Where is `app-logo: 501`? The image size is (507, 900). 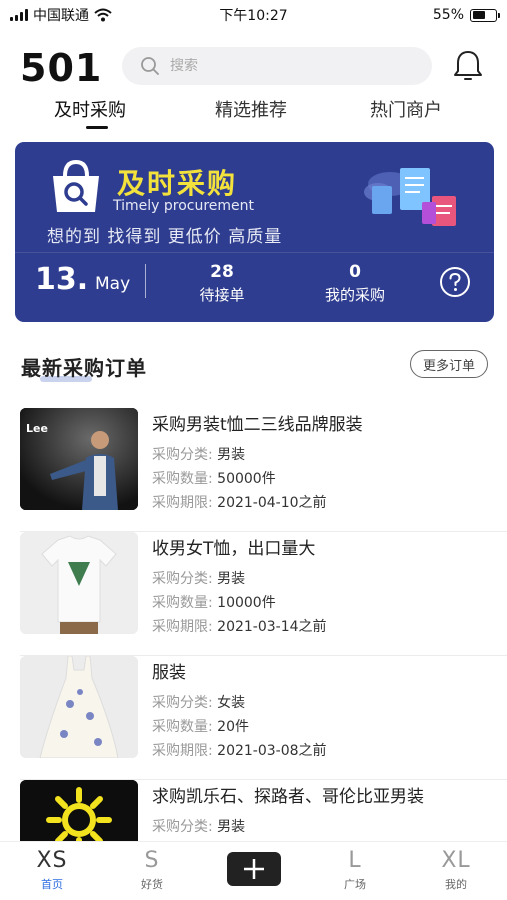 app-logo: 501 is located at coordinates (61, 68).